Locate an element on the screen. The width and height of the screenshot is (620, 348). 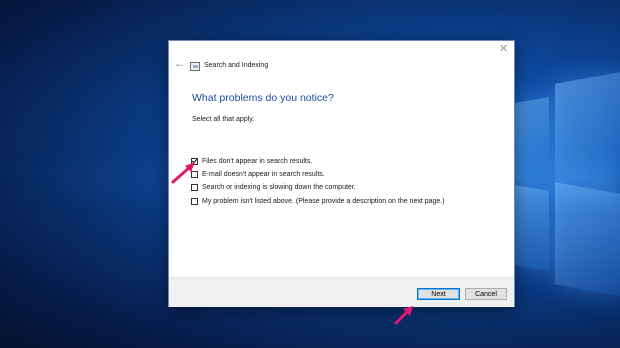
back-arrow-icon: ← is located at coordinates (180, 63).